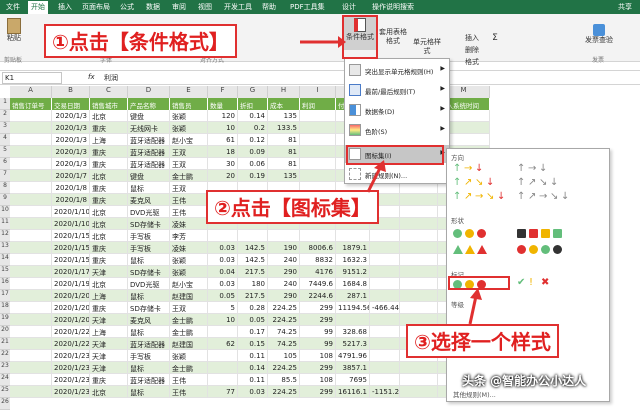 The height and width of the screenshot is (410, 640). Describe the element at coordinates (476, 294) in the screenshot. I see `arrowhead-step3` at that location.